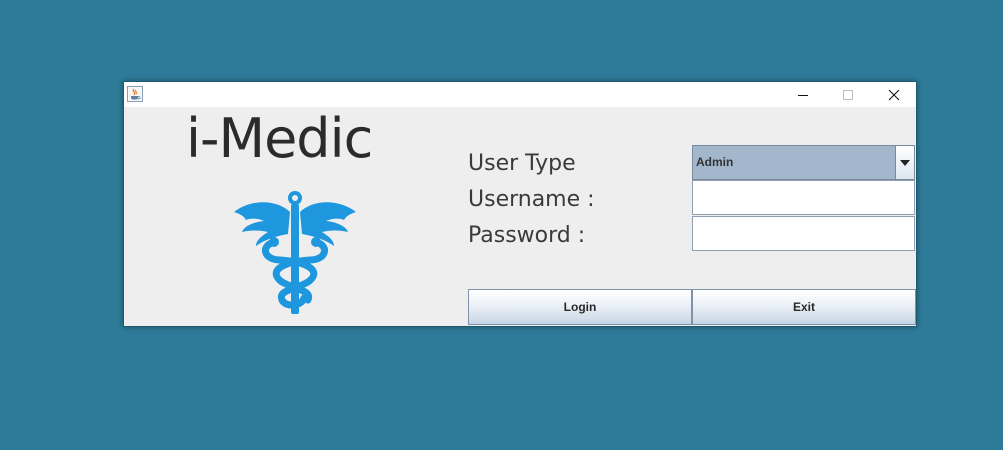 This screenshot has width=1003, height=450. I want to click on dropdown-arrow-button, so click(904, 162).